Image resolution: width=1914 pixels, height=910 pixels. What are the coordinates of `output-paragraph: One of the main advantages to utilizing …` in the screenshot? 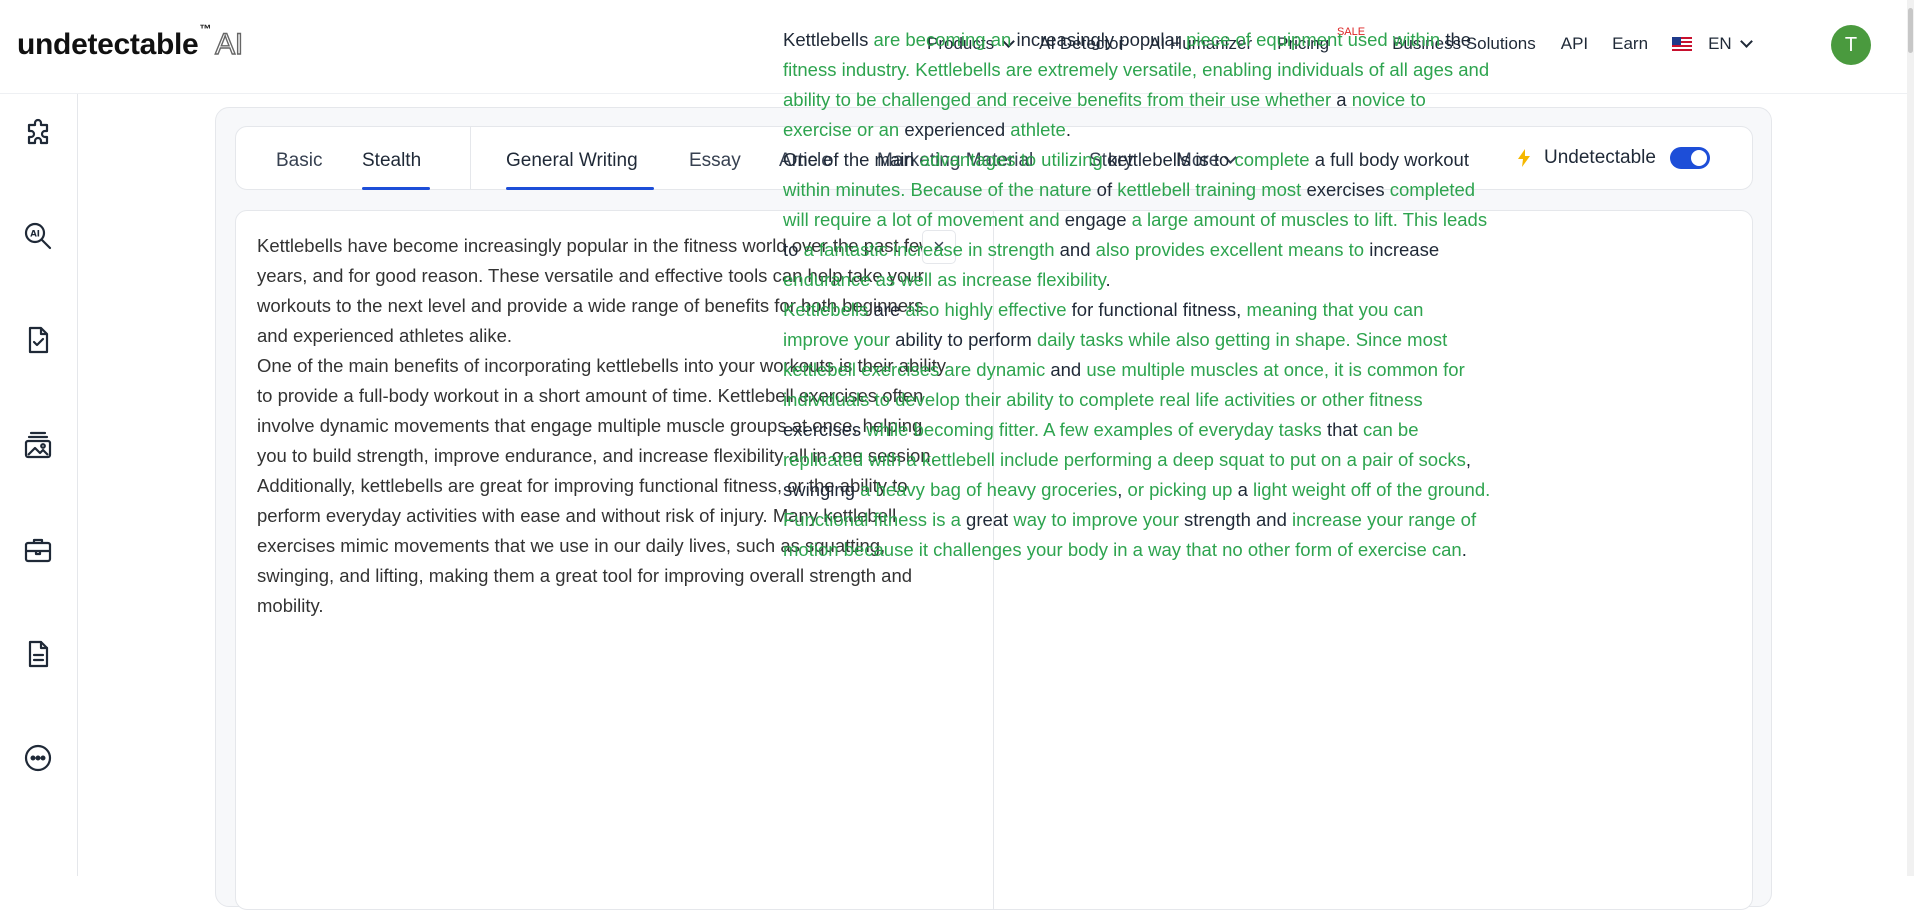 It's located at (1138, 220).